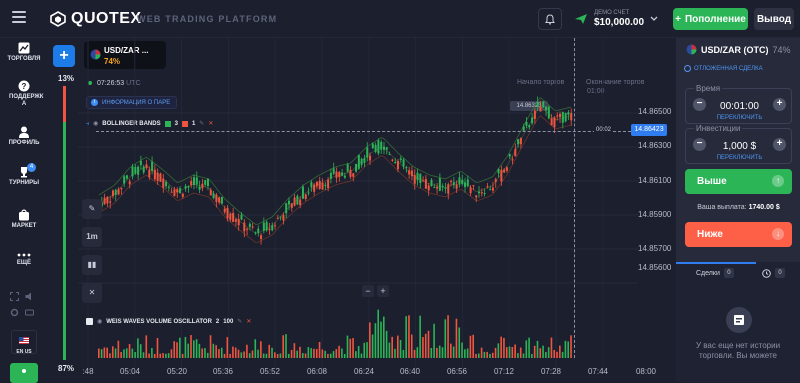  I want to click on toggle-icon, so click(687, 68).